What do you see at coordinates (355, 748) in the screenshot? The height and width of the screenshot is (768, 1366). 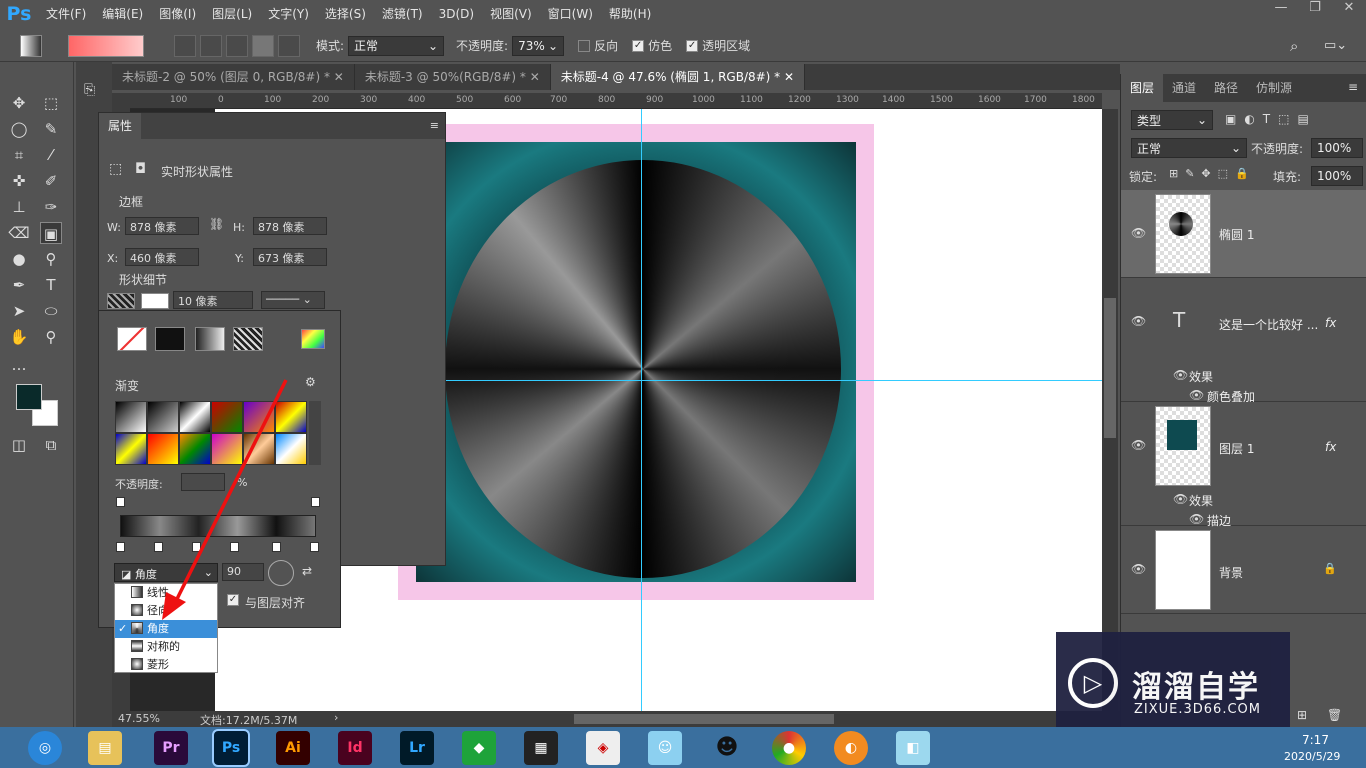 I see `indesign-icon: Id` at bounding box center [355, 748].